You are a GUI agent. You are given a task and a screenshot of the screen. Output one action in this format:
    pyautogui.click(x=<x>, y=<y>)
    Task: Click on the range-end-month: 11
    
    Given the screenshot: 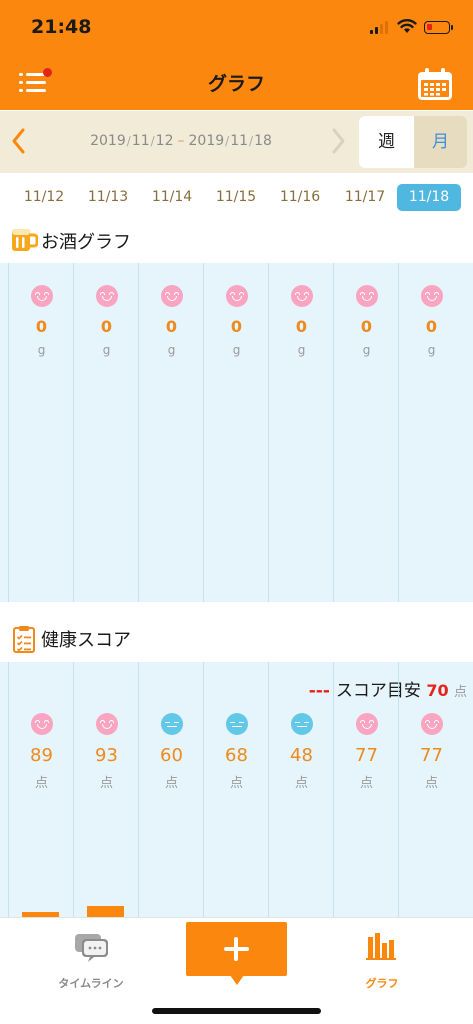 What is the action you would take?
    pyautogui.click(x=239, y=141)
    